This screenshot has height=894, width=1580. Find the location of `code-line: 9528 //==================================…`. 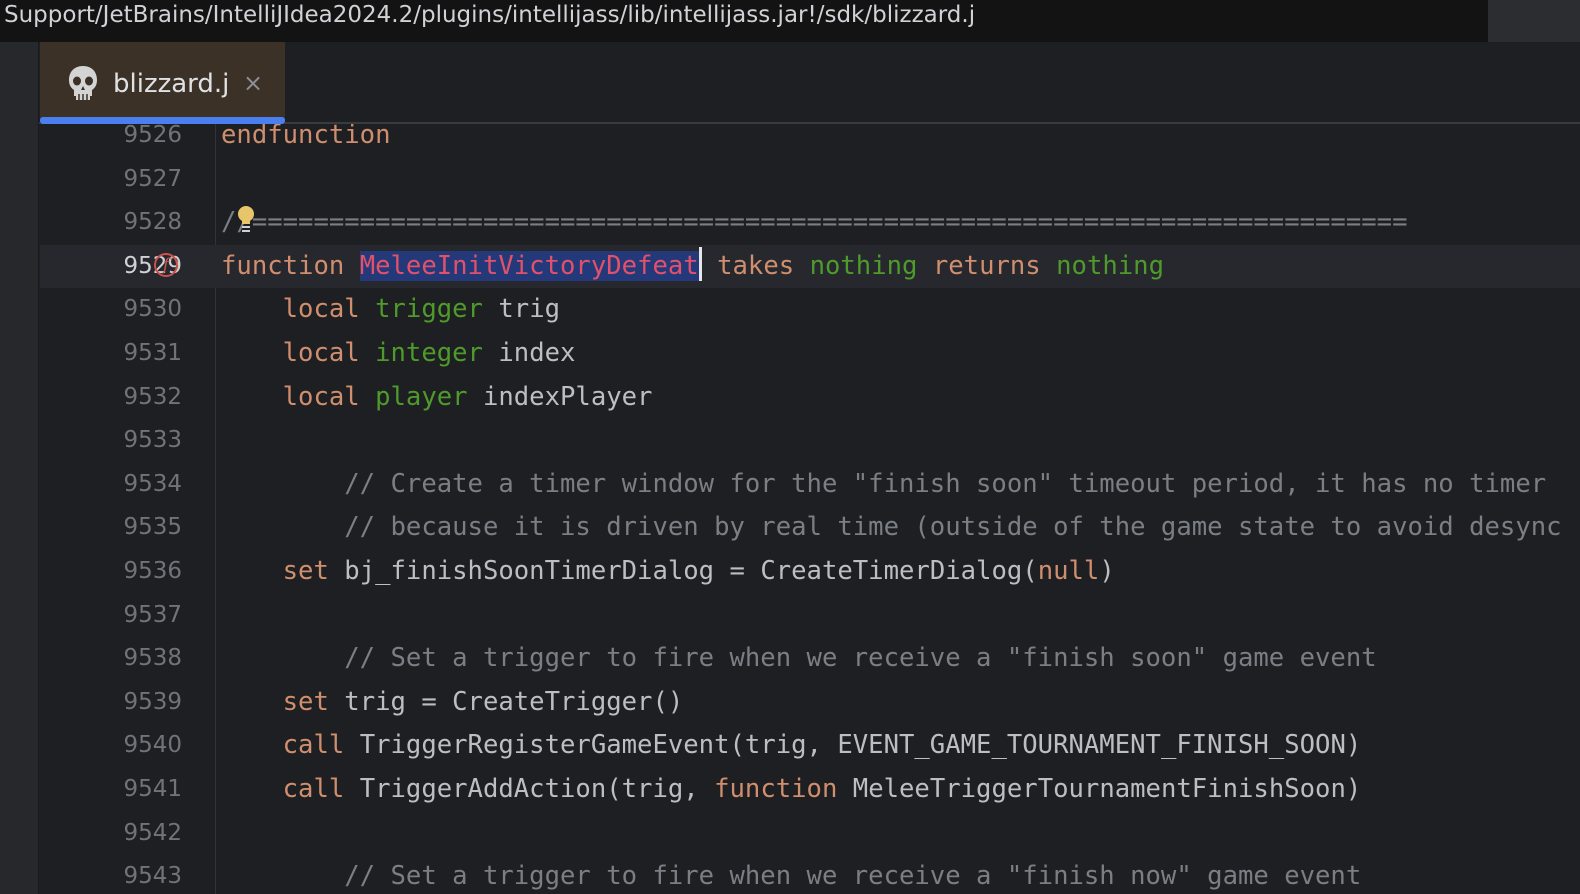

code-line: 9528 //==================================… is located at coordinates (810, 223).